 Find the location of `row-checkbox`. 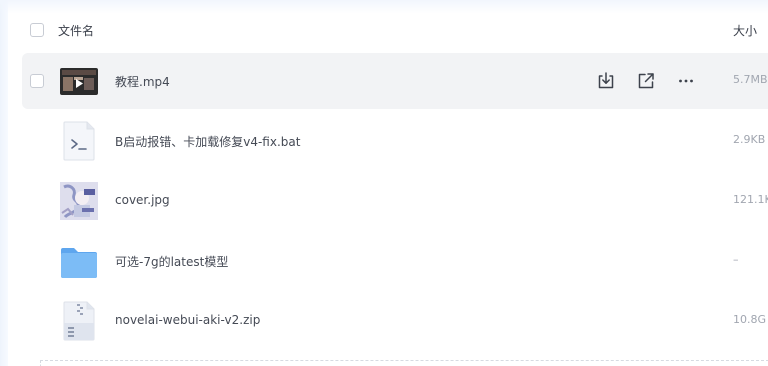

row-checkbox is located at coordinates (37, 81).